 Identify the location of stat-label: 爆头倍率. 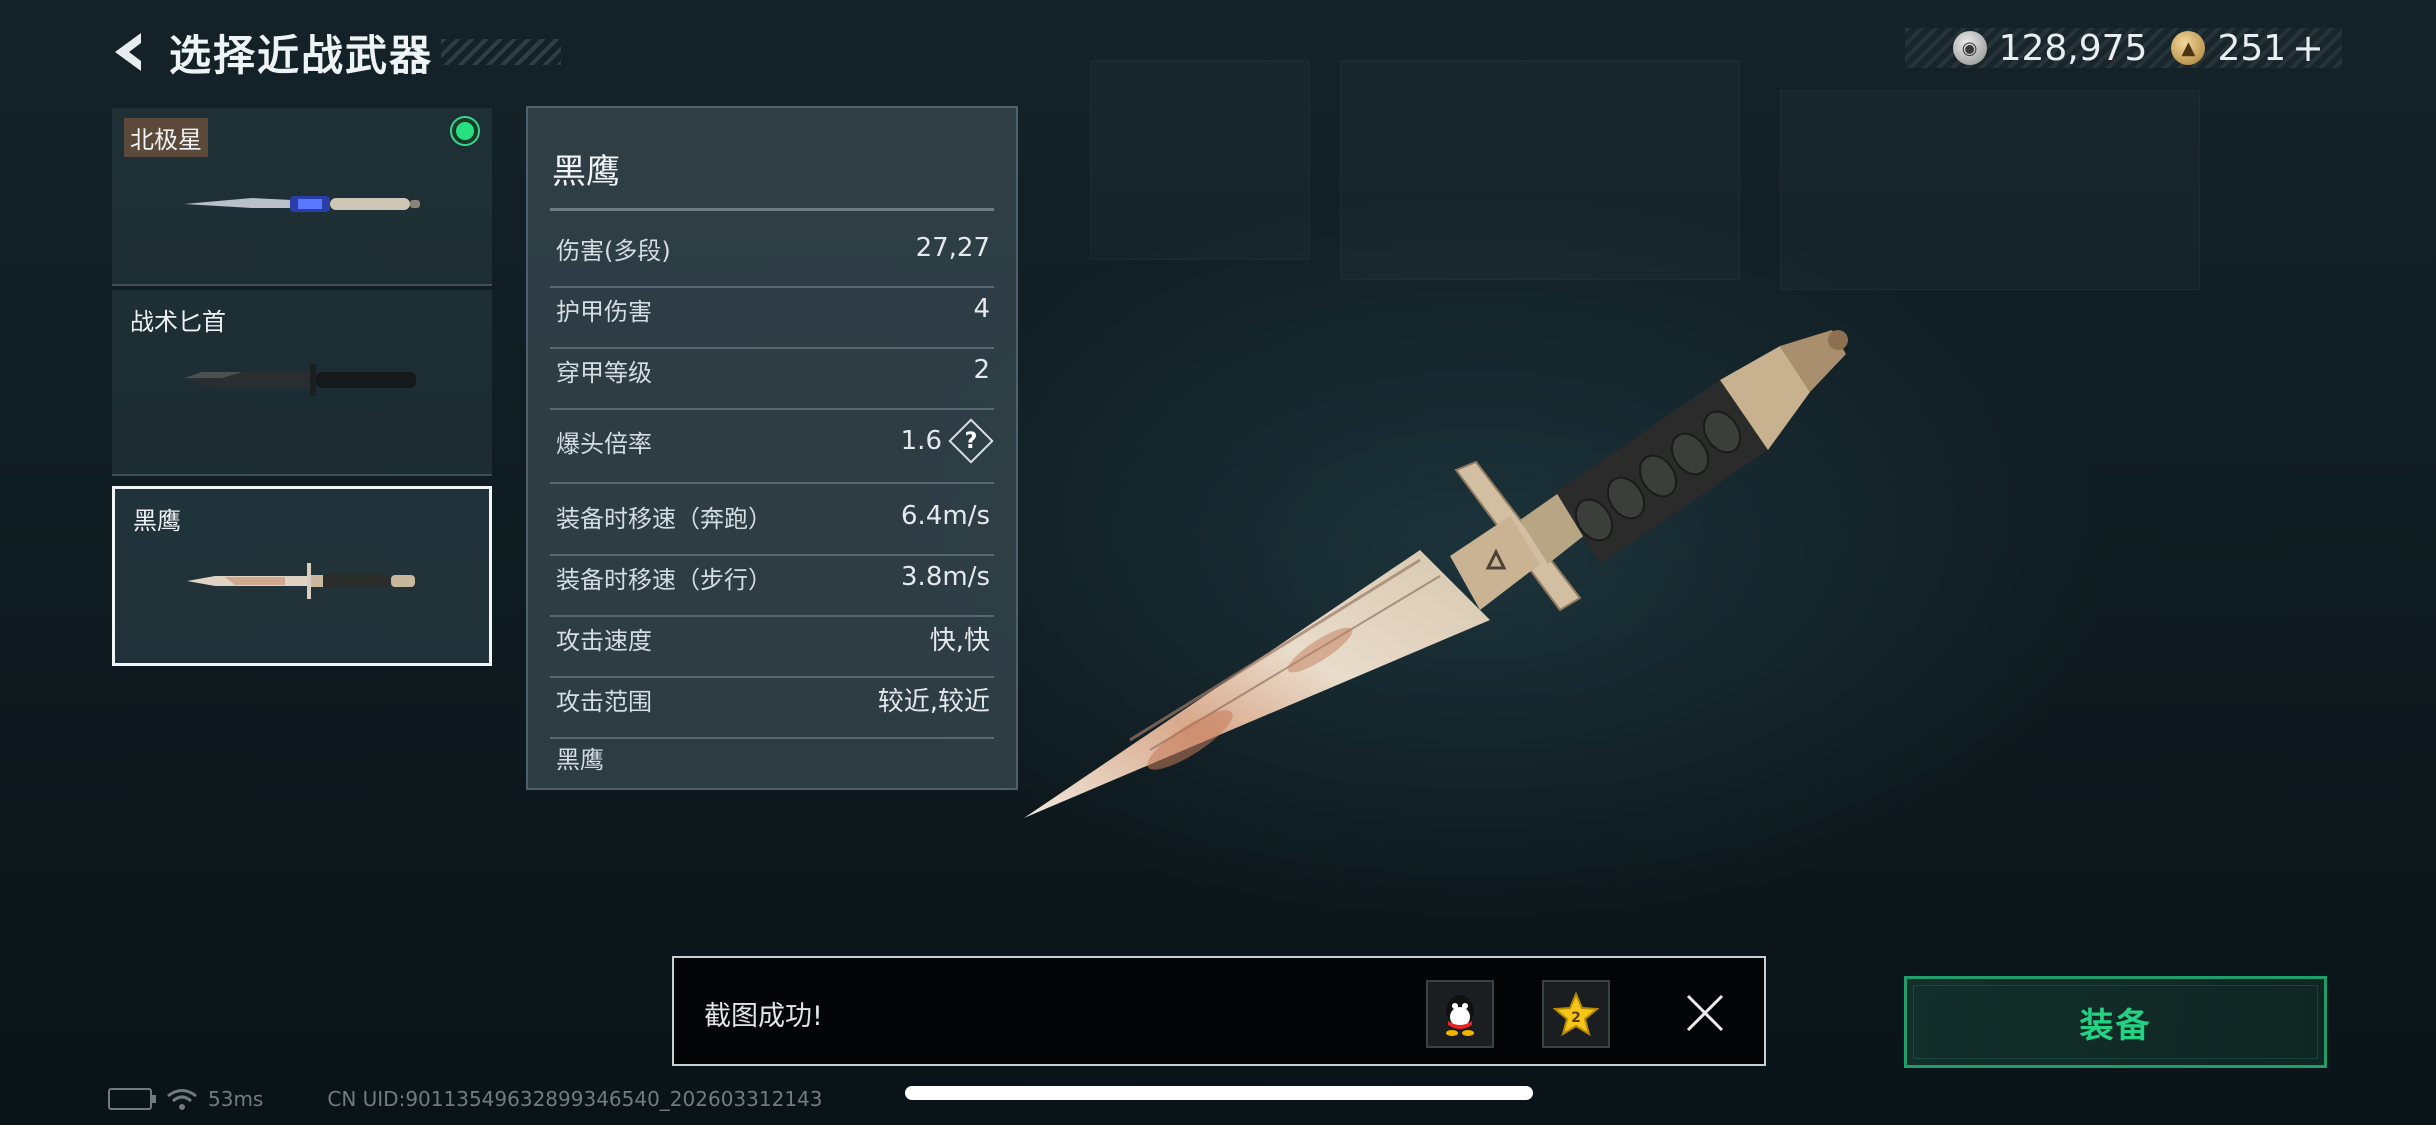
(604, 443).